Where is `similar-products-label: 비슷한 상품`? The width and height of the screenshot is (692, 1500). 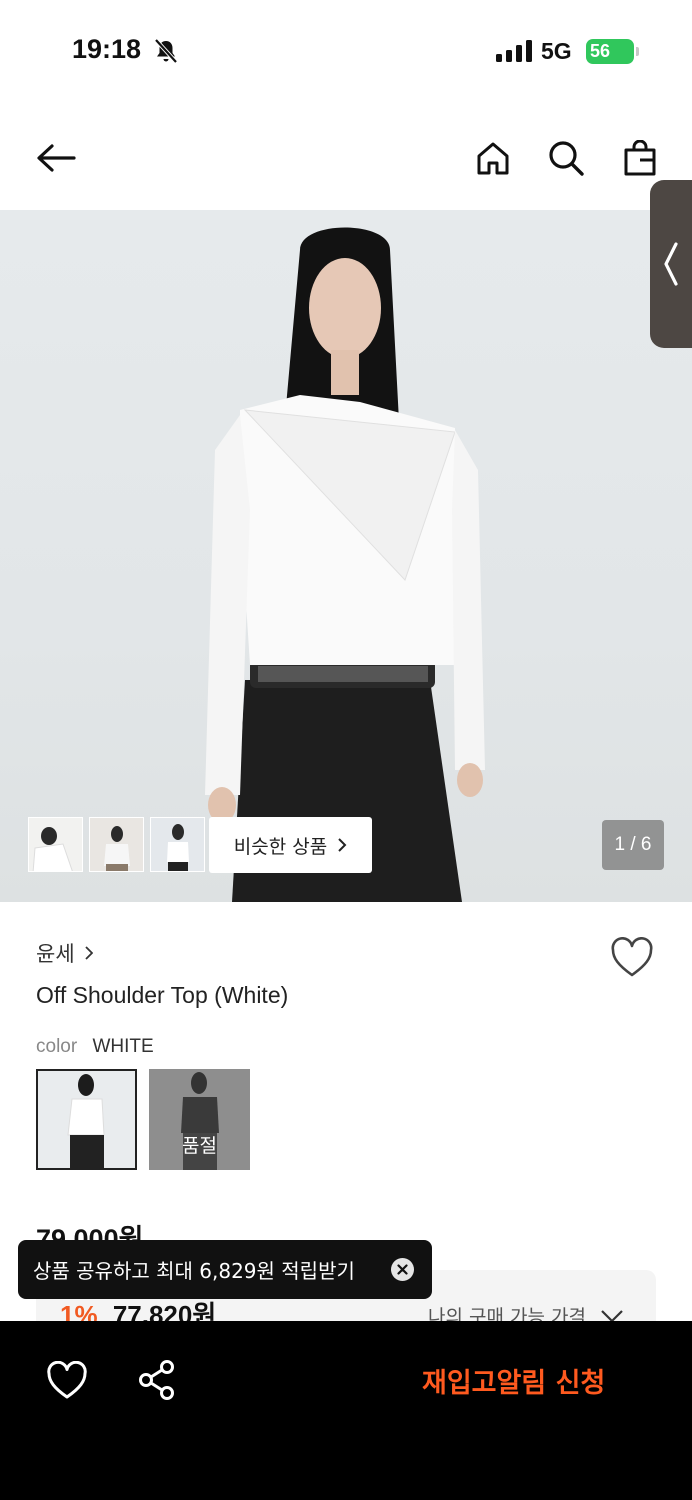 similar-products-label: 비슷한 상품 is located at coordinates (280, 846).